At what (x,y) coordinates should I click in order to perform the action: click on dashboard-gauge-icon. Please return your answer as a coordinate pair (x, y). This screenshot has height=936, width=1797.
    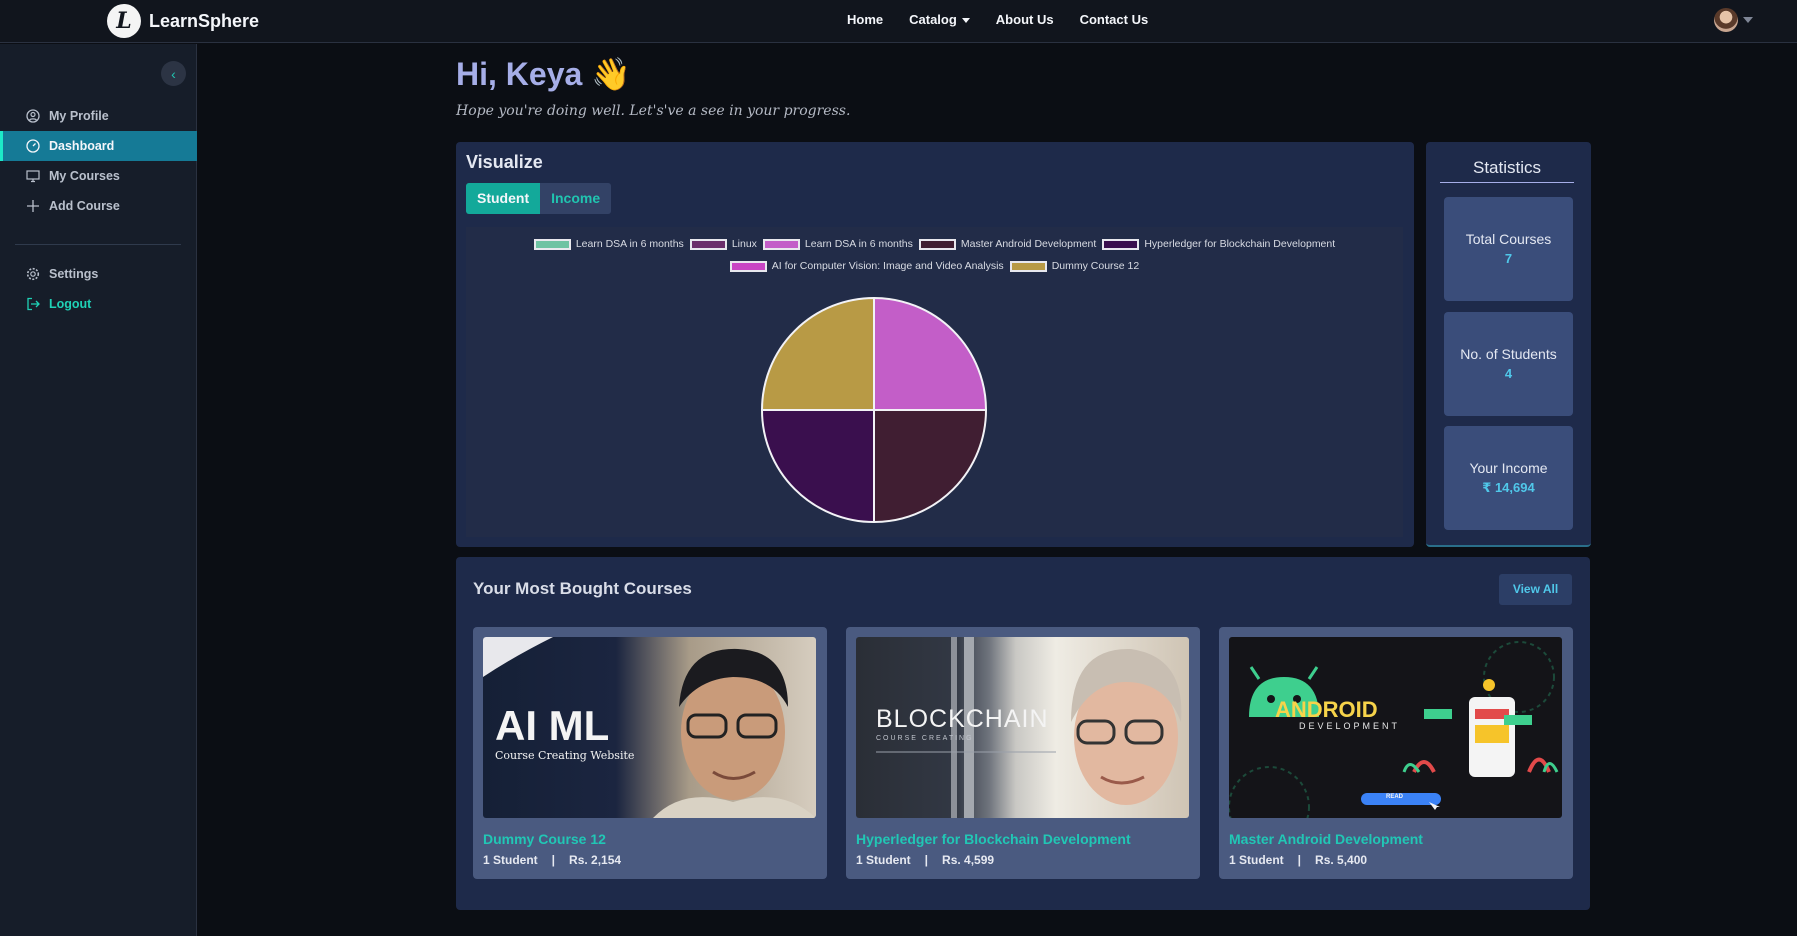
    Looking at the image, I should click on (33, 146).